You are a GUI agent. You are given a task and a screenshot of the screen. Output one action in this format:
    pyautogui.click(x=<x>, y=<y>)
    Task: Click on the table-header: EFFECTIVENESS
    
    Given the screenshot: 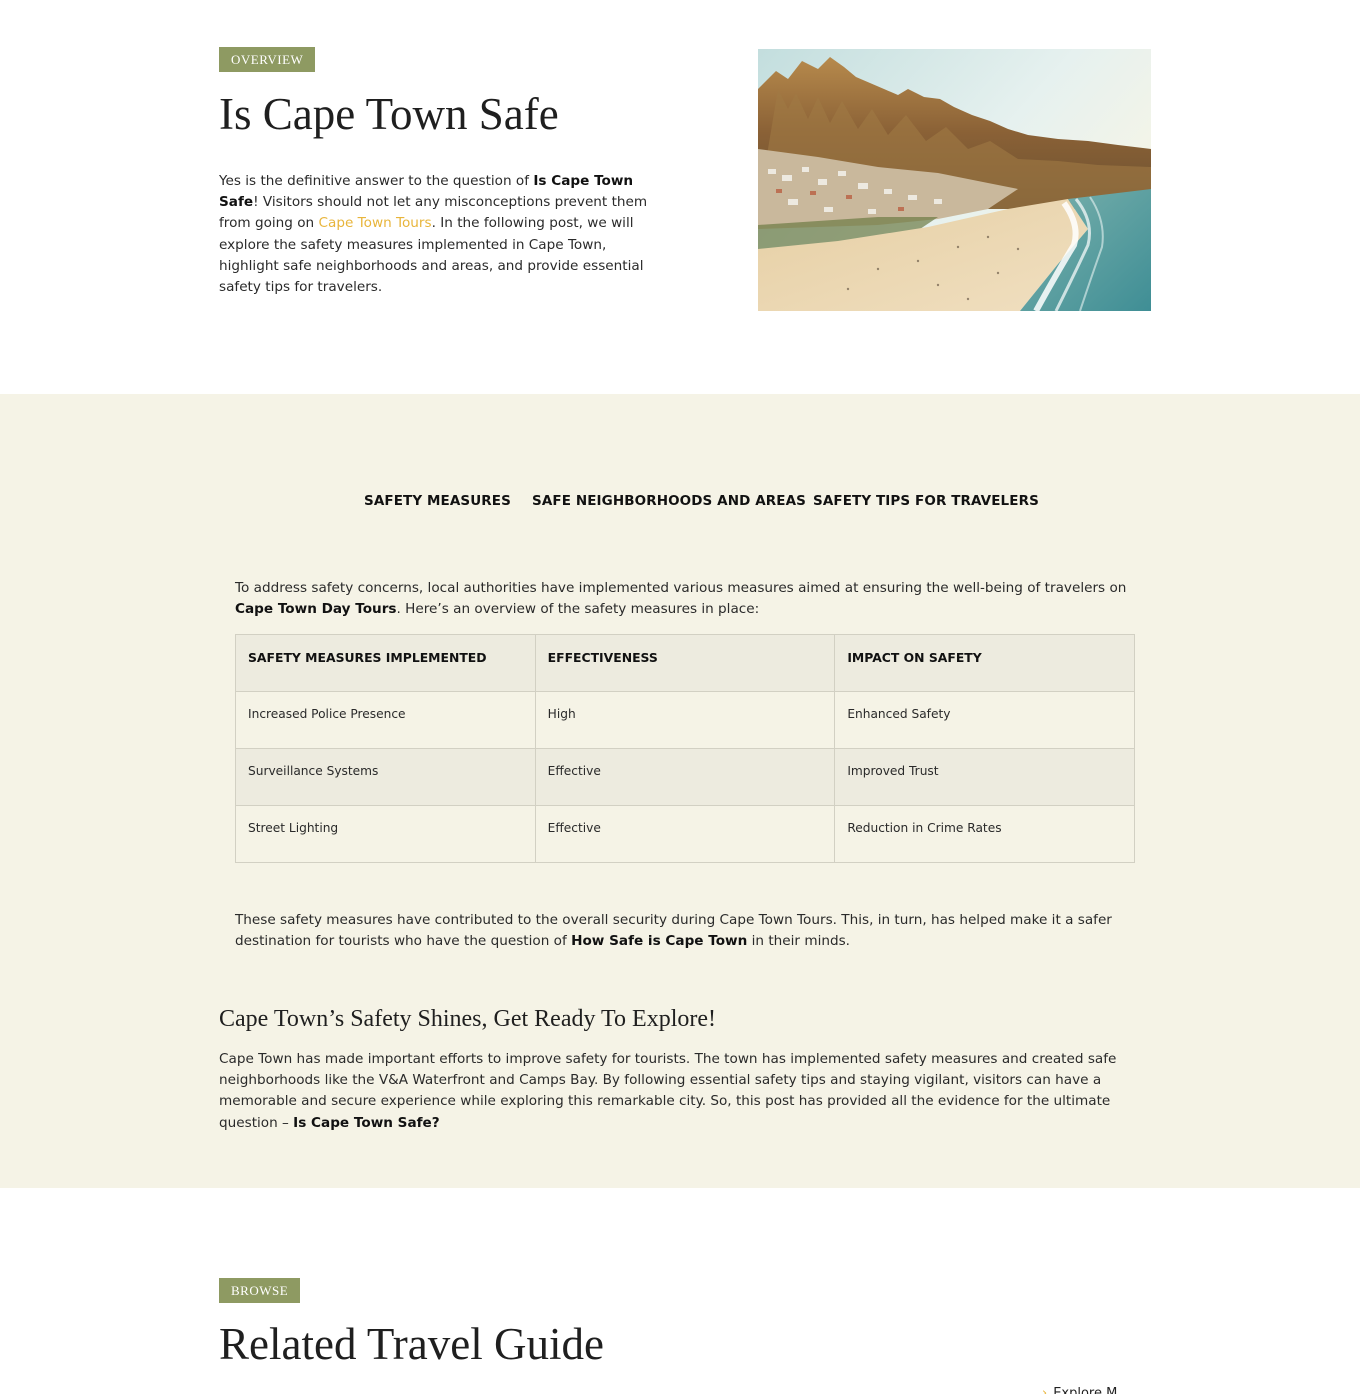 What is the action you would take?
    pyautogui.click(x=685, y=663)
    